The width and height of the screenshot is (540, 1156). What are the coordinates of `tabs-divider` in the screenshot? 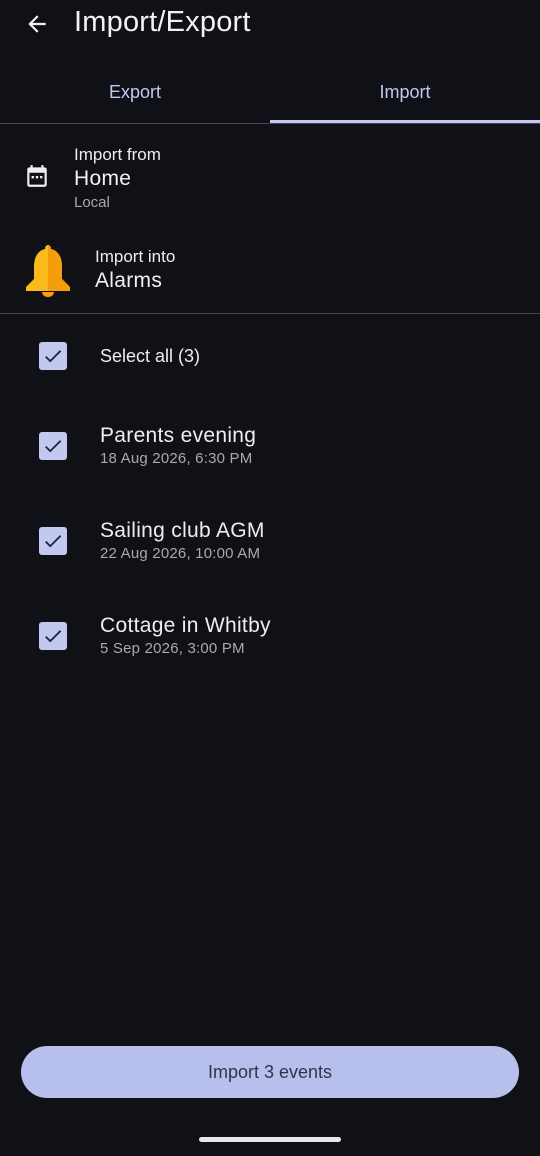 It's located at (270, 123).